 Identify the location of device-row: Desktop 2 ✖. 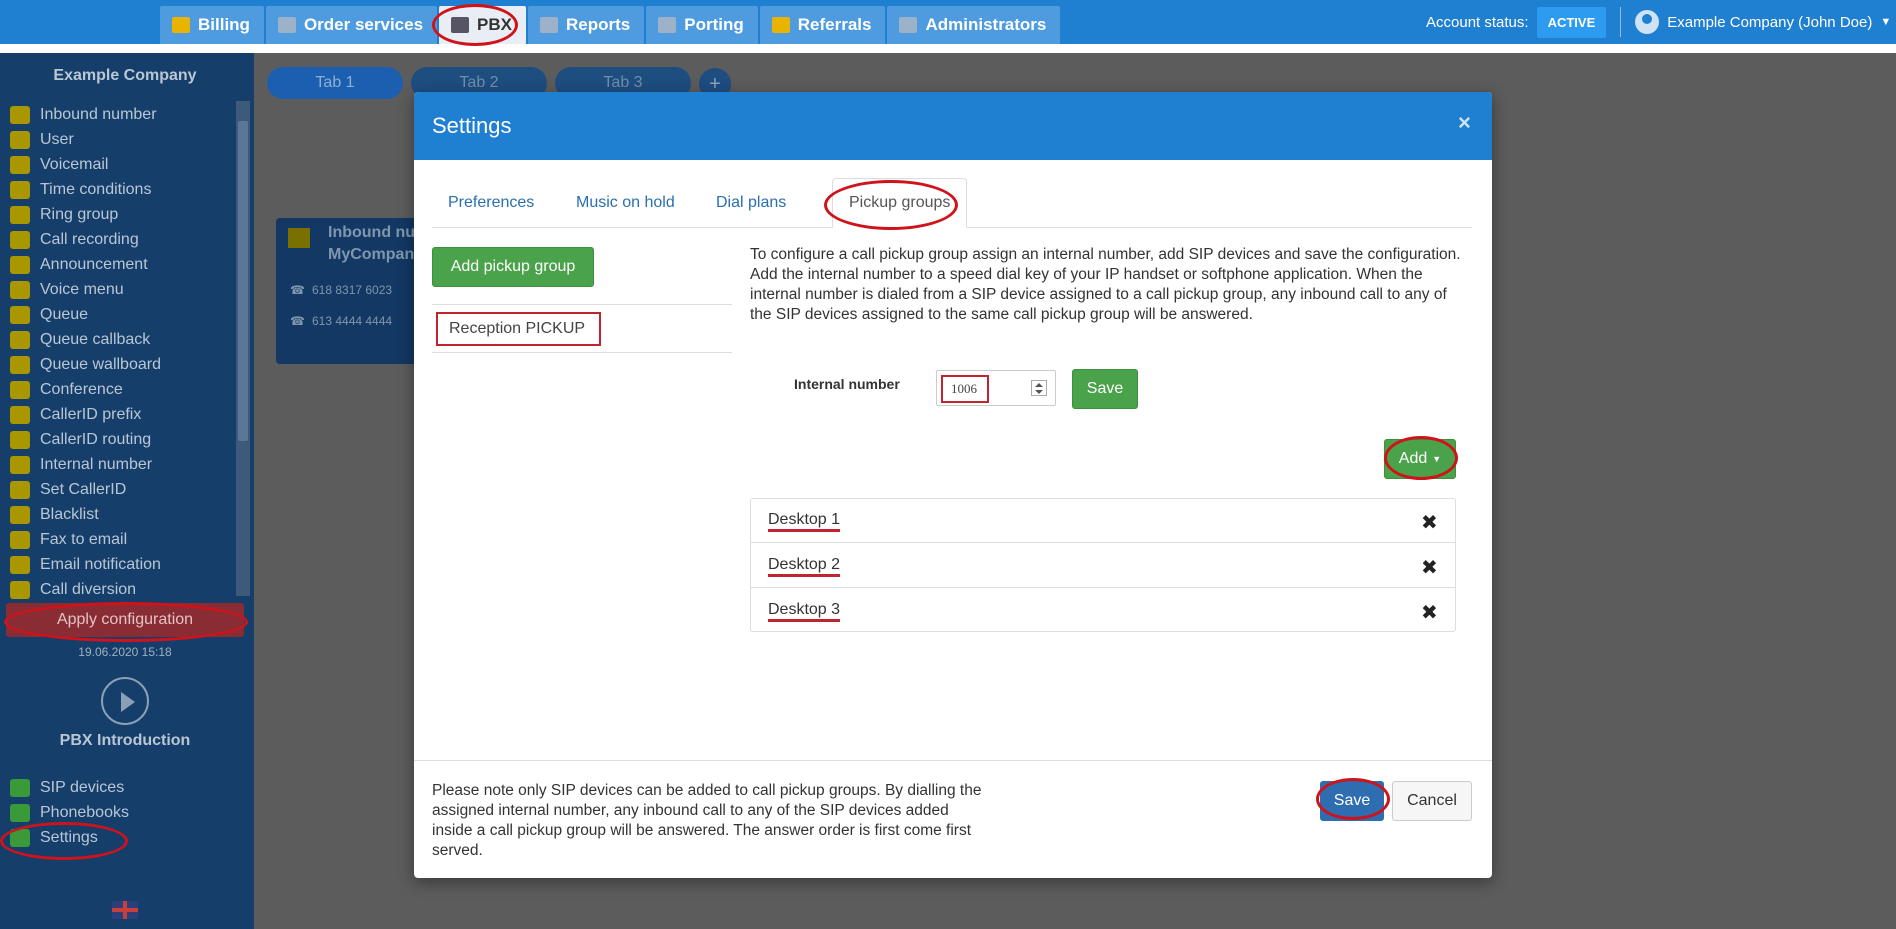
(1103, 566).